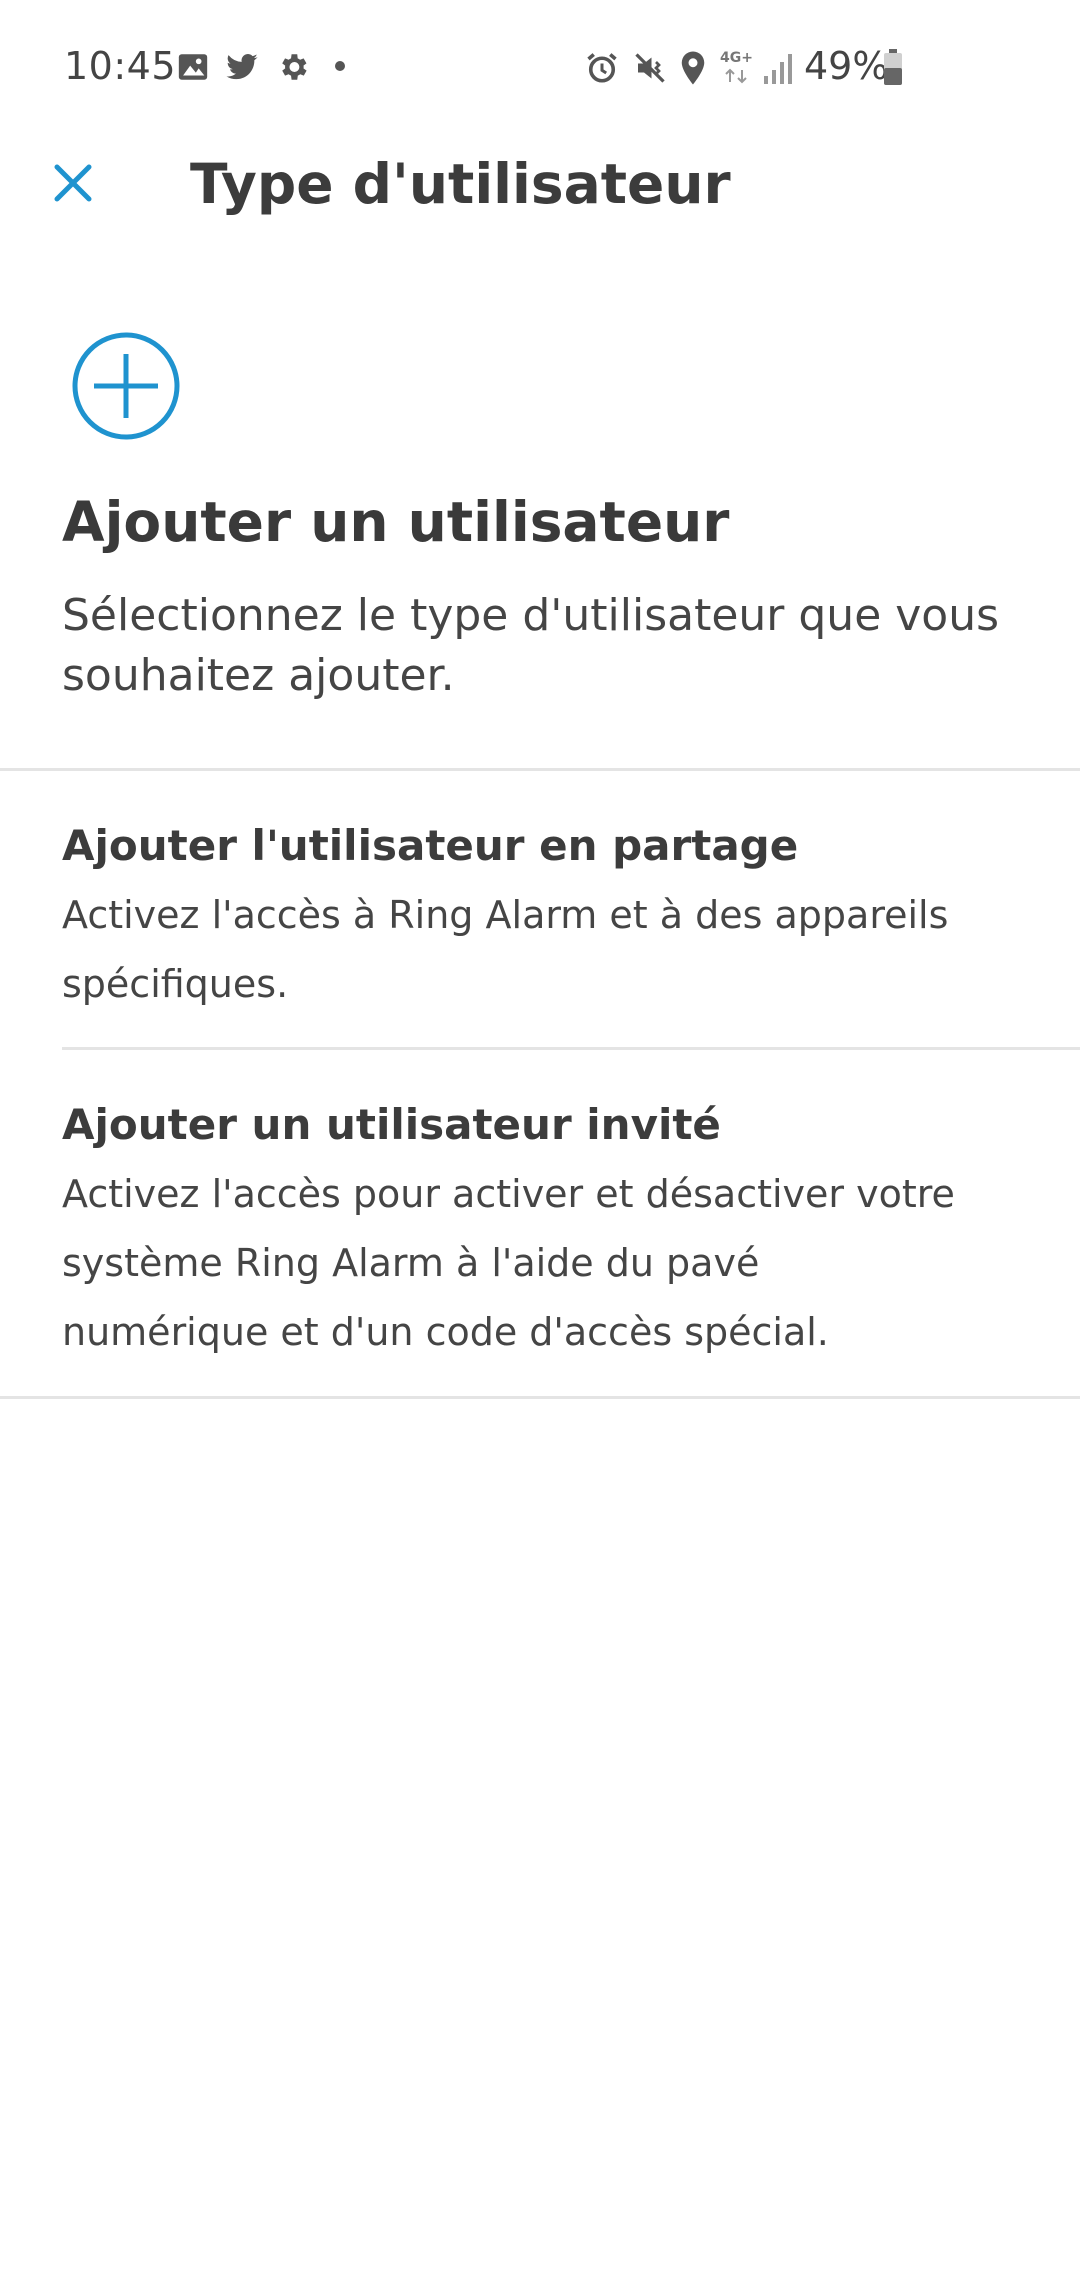  What do you see at coordinates (193, 67) in the screenshot?
I see `gallery-icon` at bounding box center [193, 67].